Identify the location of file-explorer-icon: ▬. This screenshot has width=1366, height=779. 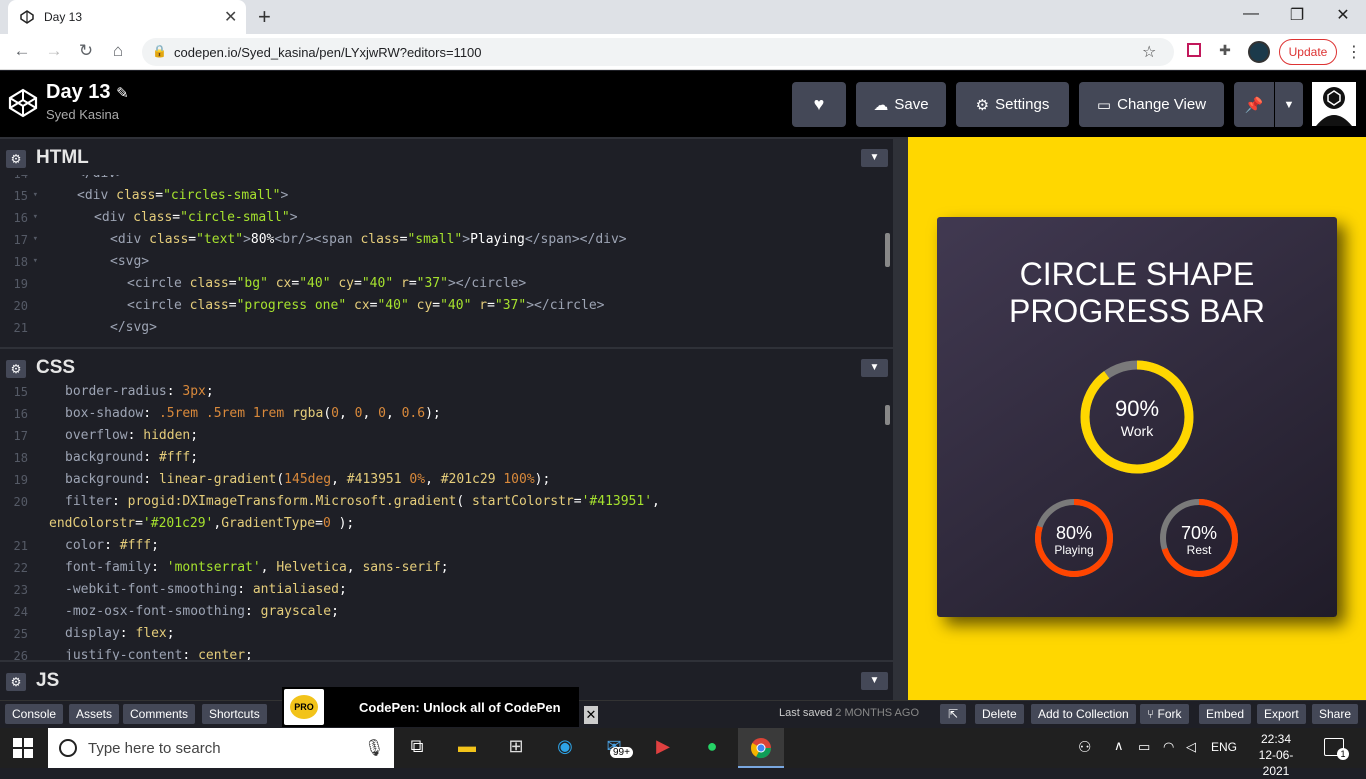
(467, 748).